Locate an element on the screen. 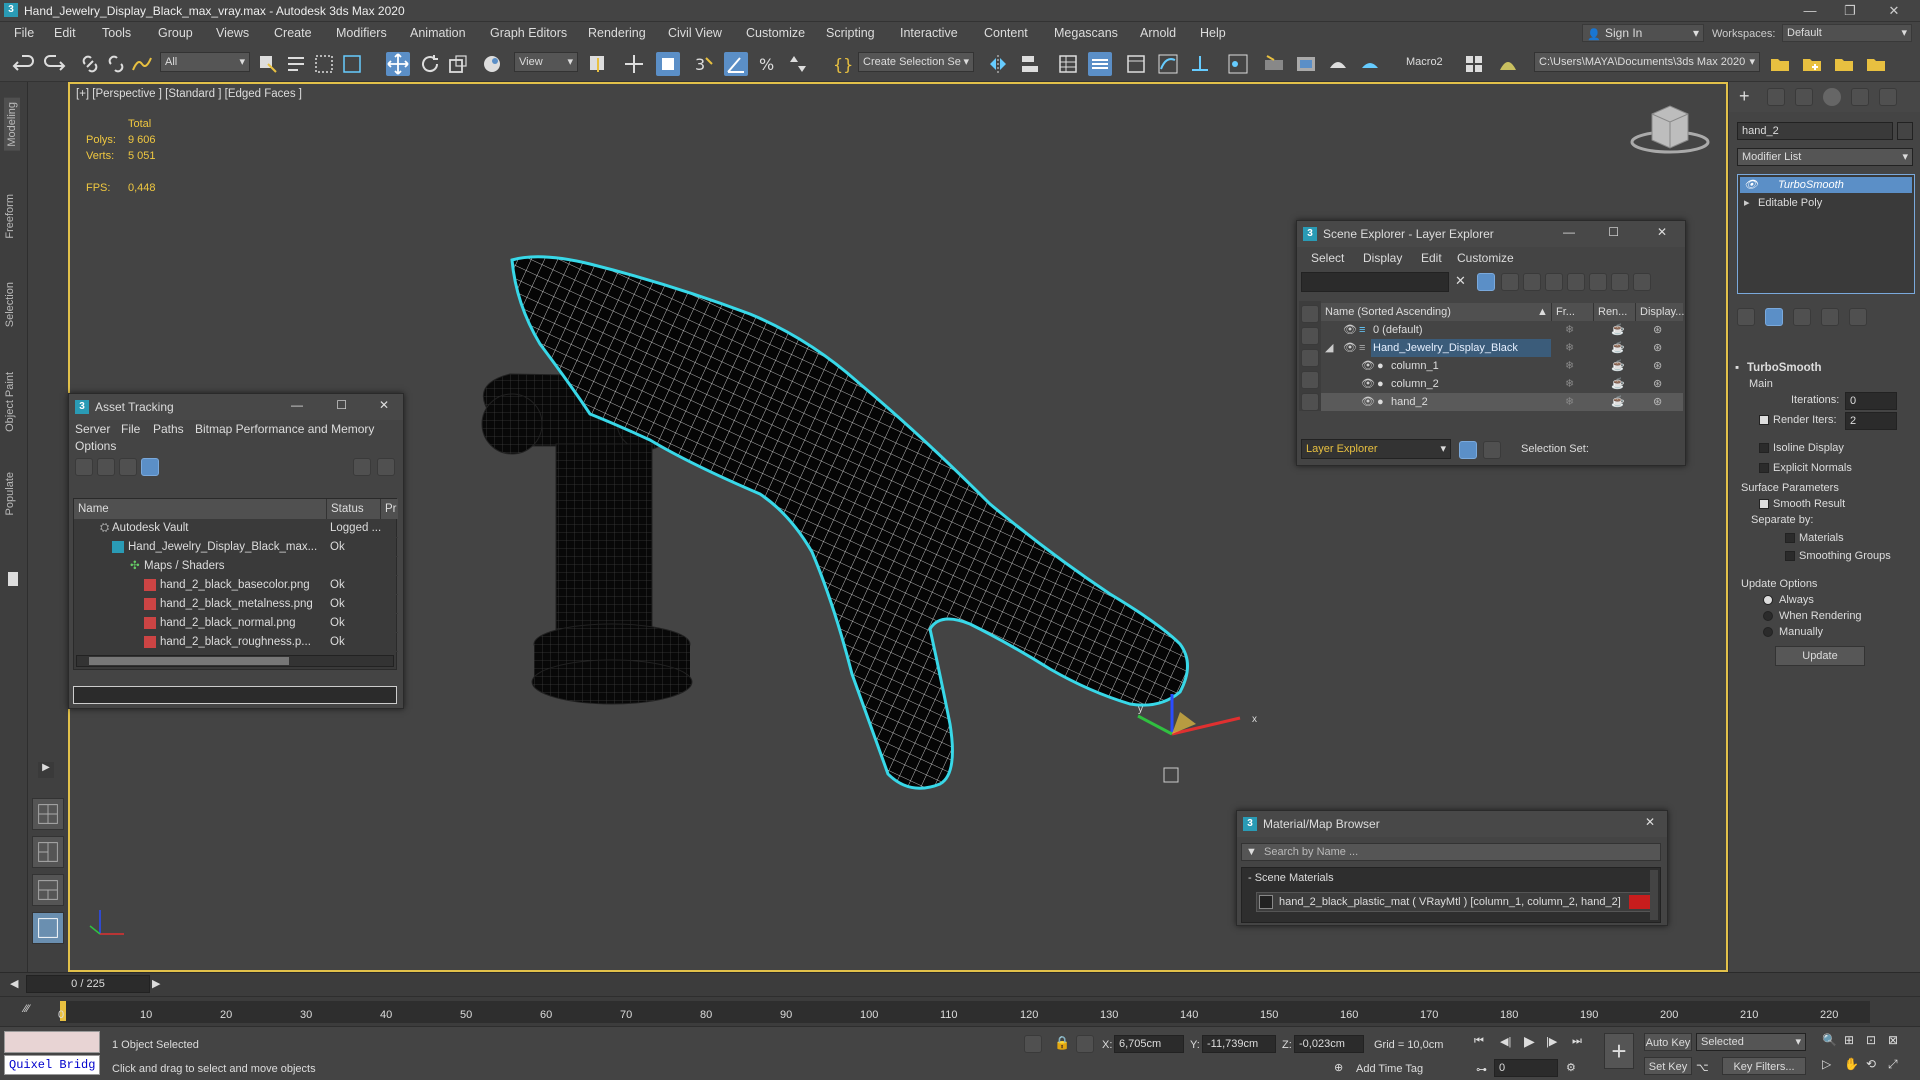  bind-space-warp-icon is located at coordinates (142, 64).